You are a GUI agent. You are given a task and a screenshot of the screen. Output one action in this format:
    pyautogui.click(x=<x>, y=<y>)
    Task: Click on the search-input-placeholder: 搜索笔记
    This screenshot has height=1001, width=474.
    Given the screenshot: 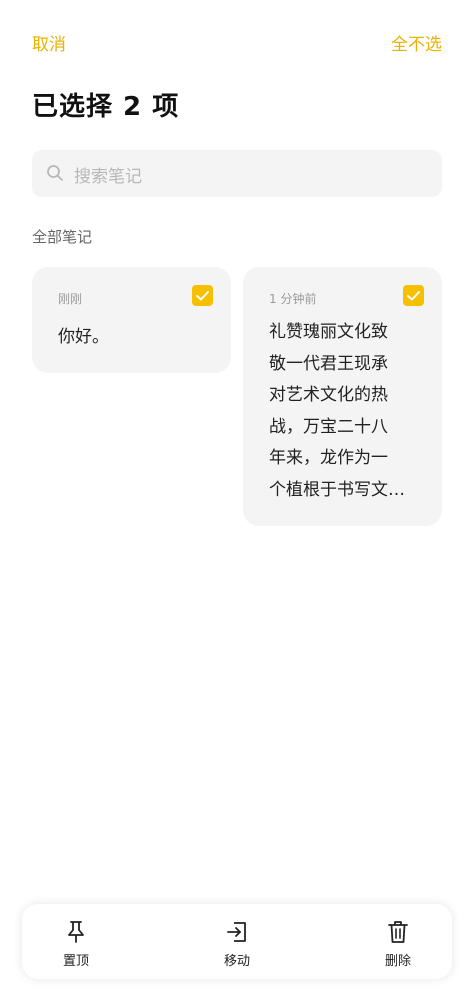 What is the action you would take?
    pyautogui.click(x=108, y=174)
    